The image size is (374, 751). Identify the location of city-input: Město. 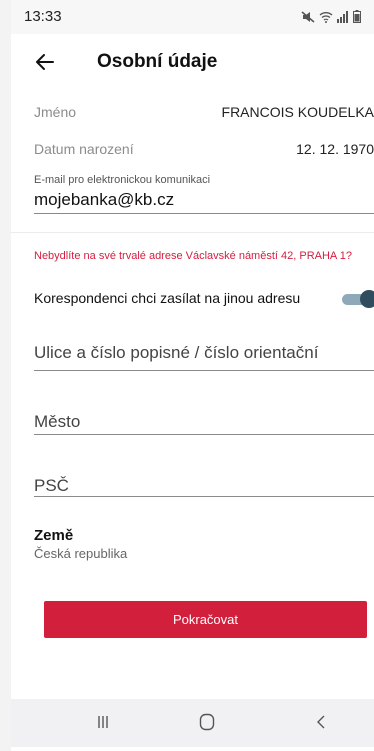
(204, 427).